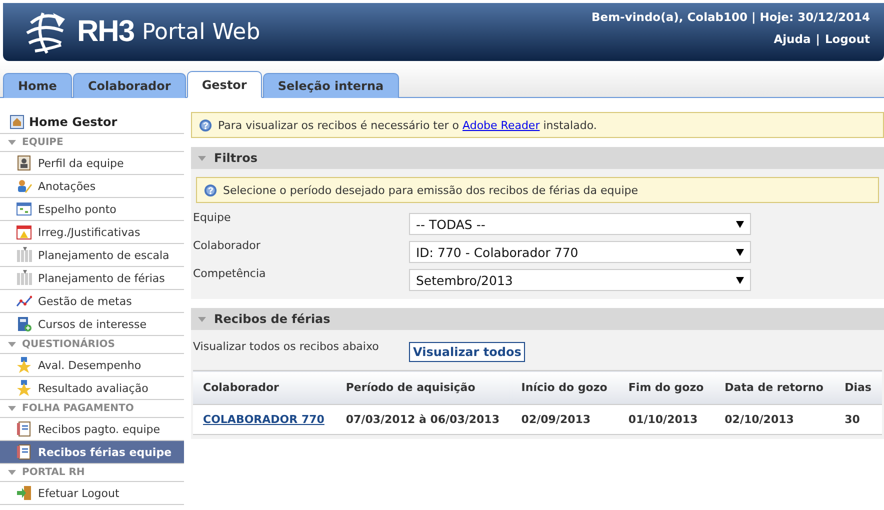 Image resolution: width=884 pixels, height=510 pixels. Describe the element at coordinates (24, 186) in the screenshot. I see `person-pencil-icon` at that location.